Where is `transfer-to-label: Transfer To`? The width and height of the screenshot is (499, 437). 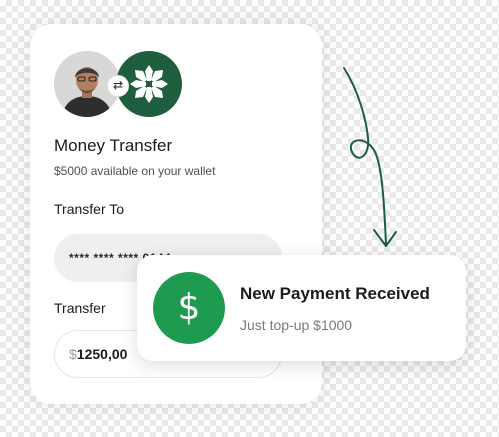
transfer-to-label: Transfer To is located at coordinates (89, 209).